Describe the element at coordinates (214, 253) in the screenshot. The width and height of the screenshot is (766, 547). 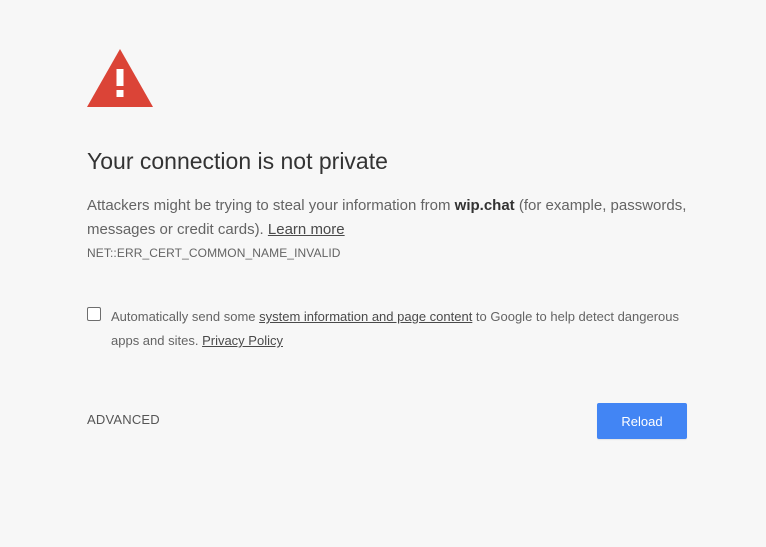
I see `error-code: NET::ERR_CERT_COMMON_NAME_INVALID` at that location.